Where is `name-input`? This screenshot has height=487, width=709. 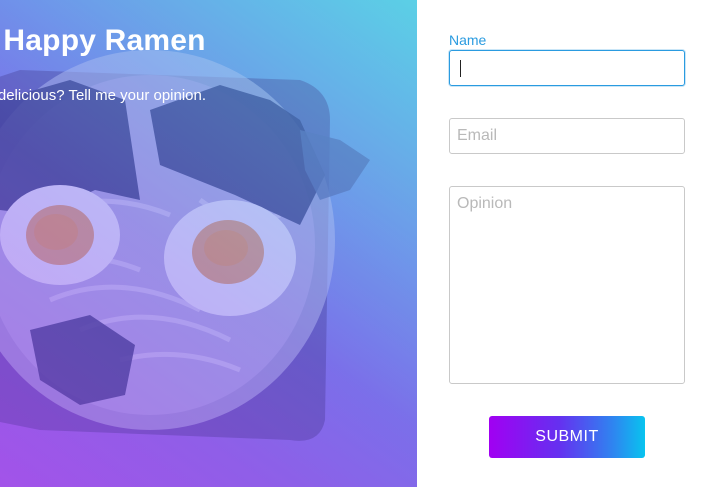
name-input is located at coordinates (567, 68).